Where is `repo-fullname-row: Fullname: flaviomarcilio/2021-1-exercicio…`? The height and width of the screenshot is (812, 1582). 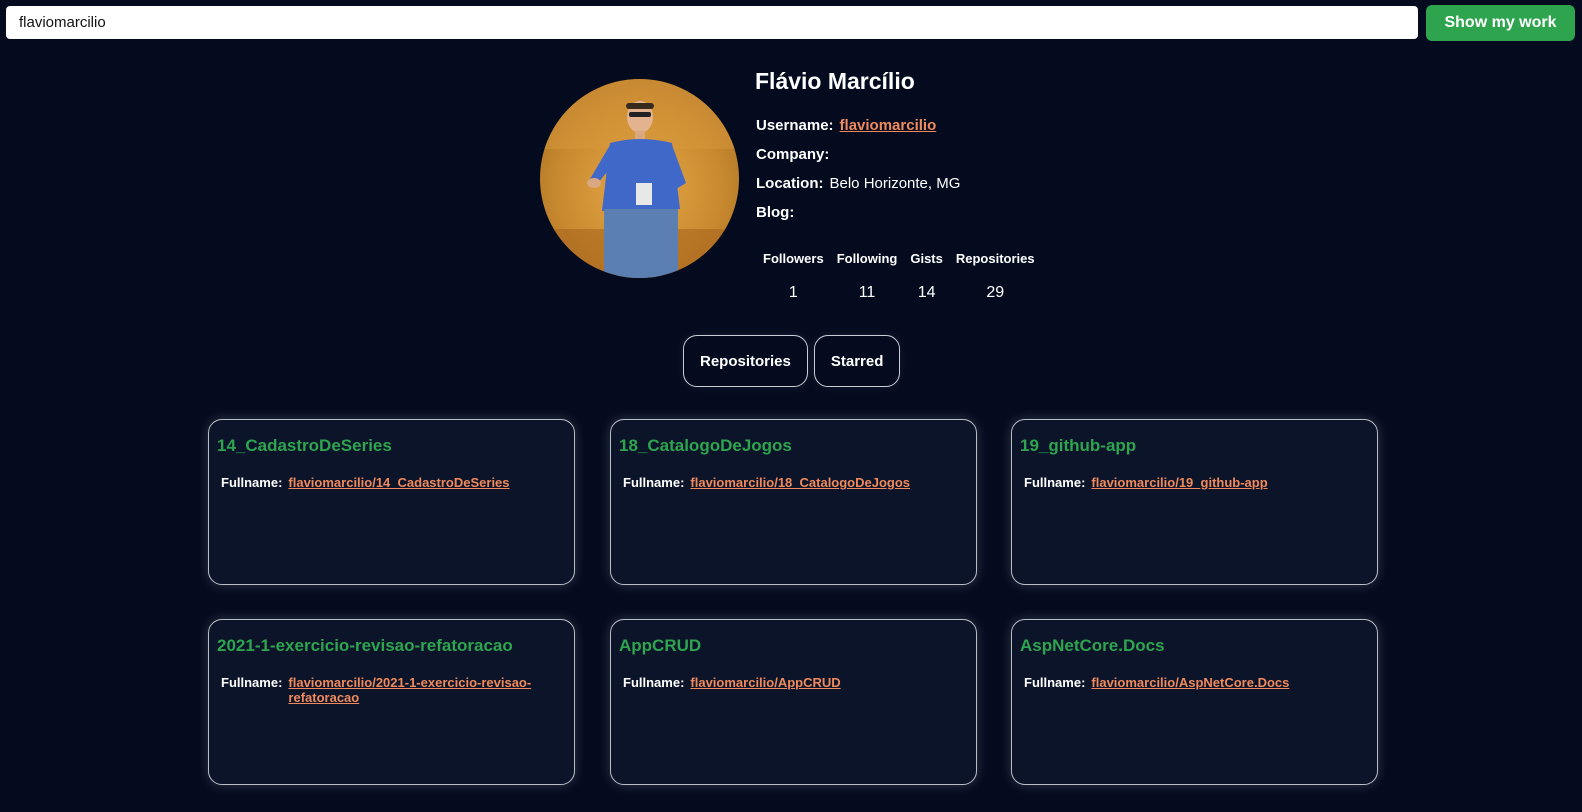
repo-fullname-row: Fullname: flaviomarcilio/2021-1-exercicio… is located at coordinates (391, 690).